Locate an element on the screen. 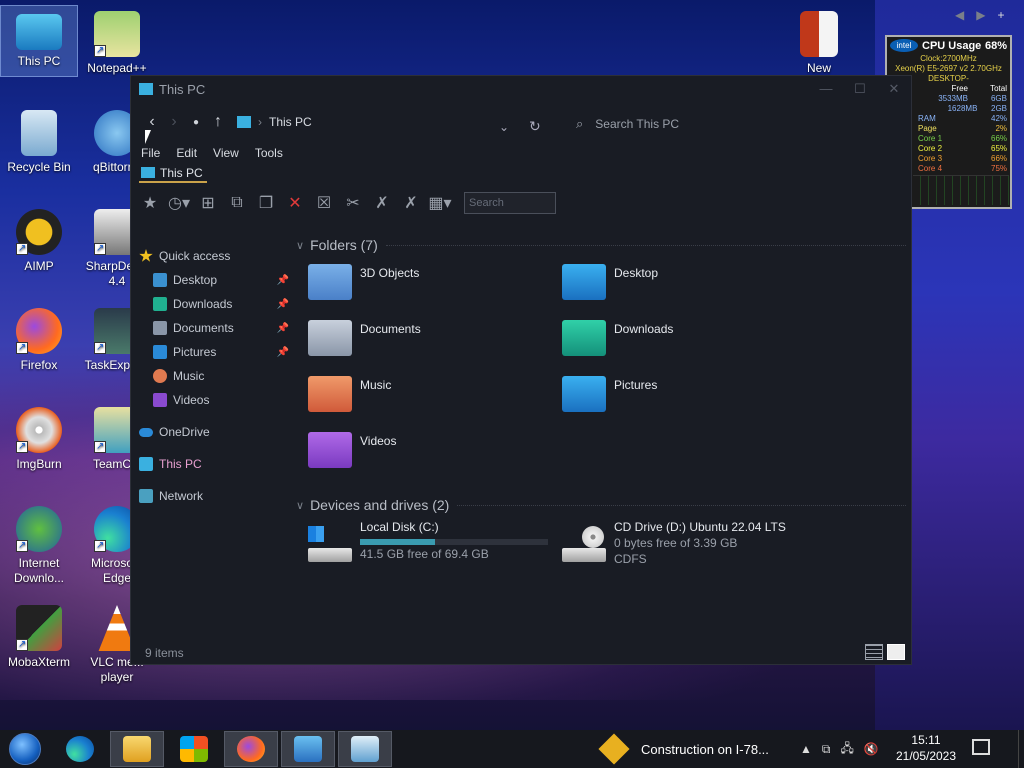 The image size is (1024, 768). back-button: ‹ is located at coordinates (152, 122).